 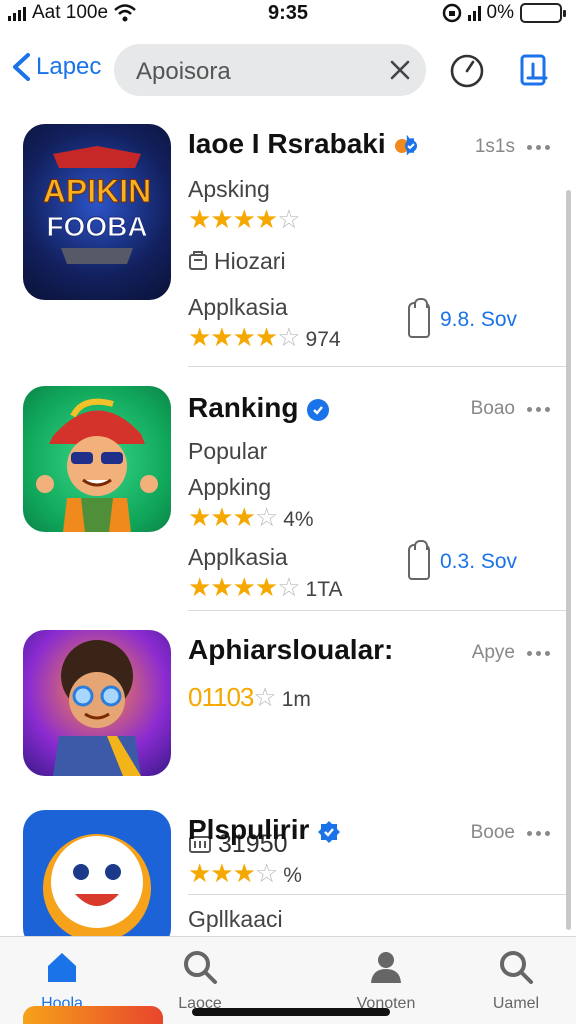 I want to click on next-app-icon-peek, so click(x=93, y=1015).